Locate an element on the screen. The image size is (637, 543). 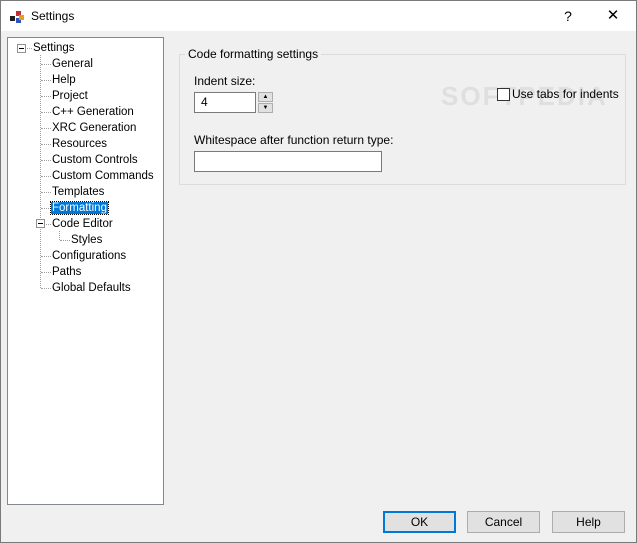
title-help-button: ? is located at coordinates (568, 16).